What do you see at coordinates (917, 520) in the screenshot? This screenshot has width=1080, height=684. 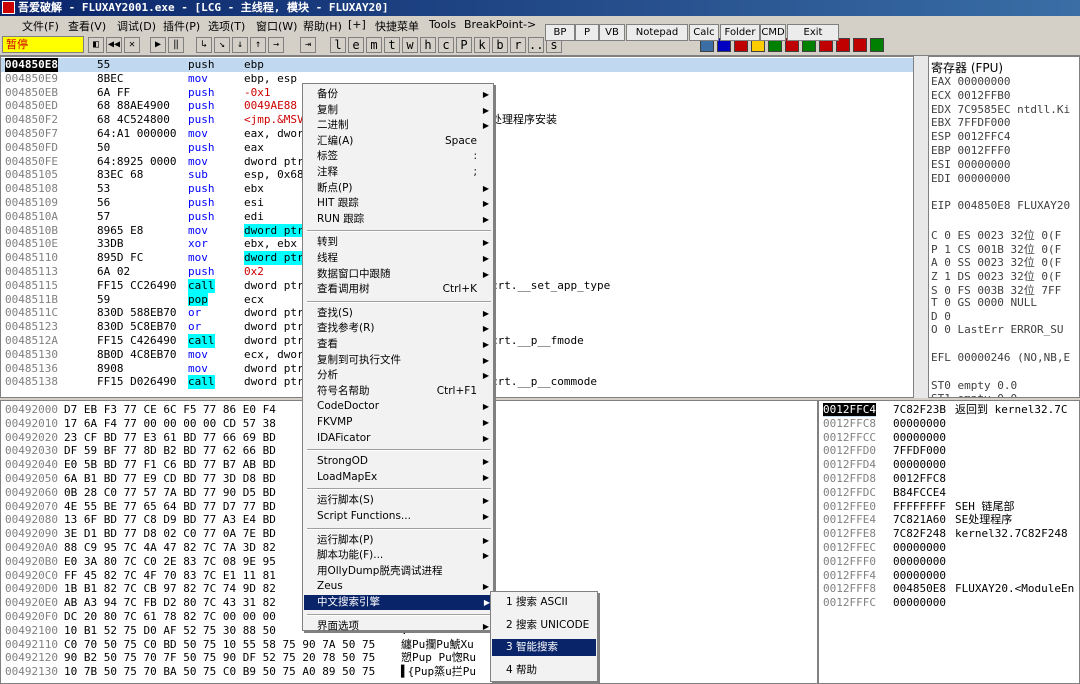 I see `stack-row: 0012FFE4 7C821A60 SE处理程序` at bounding box center [917, 520].